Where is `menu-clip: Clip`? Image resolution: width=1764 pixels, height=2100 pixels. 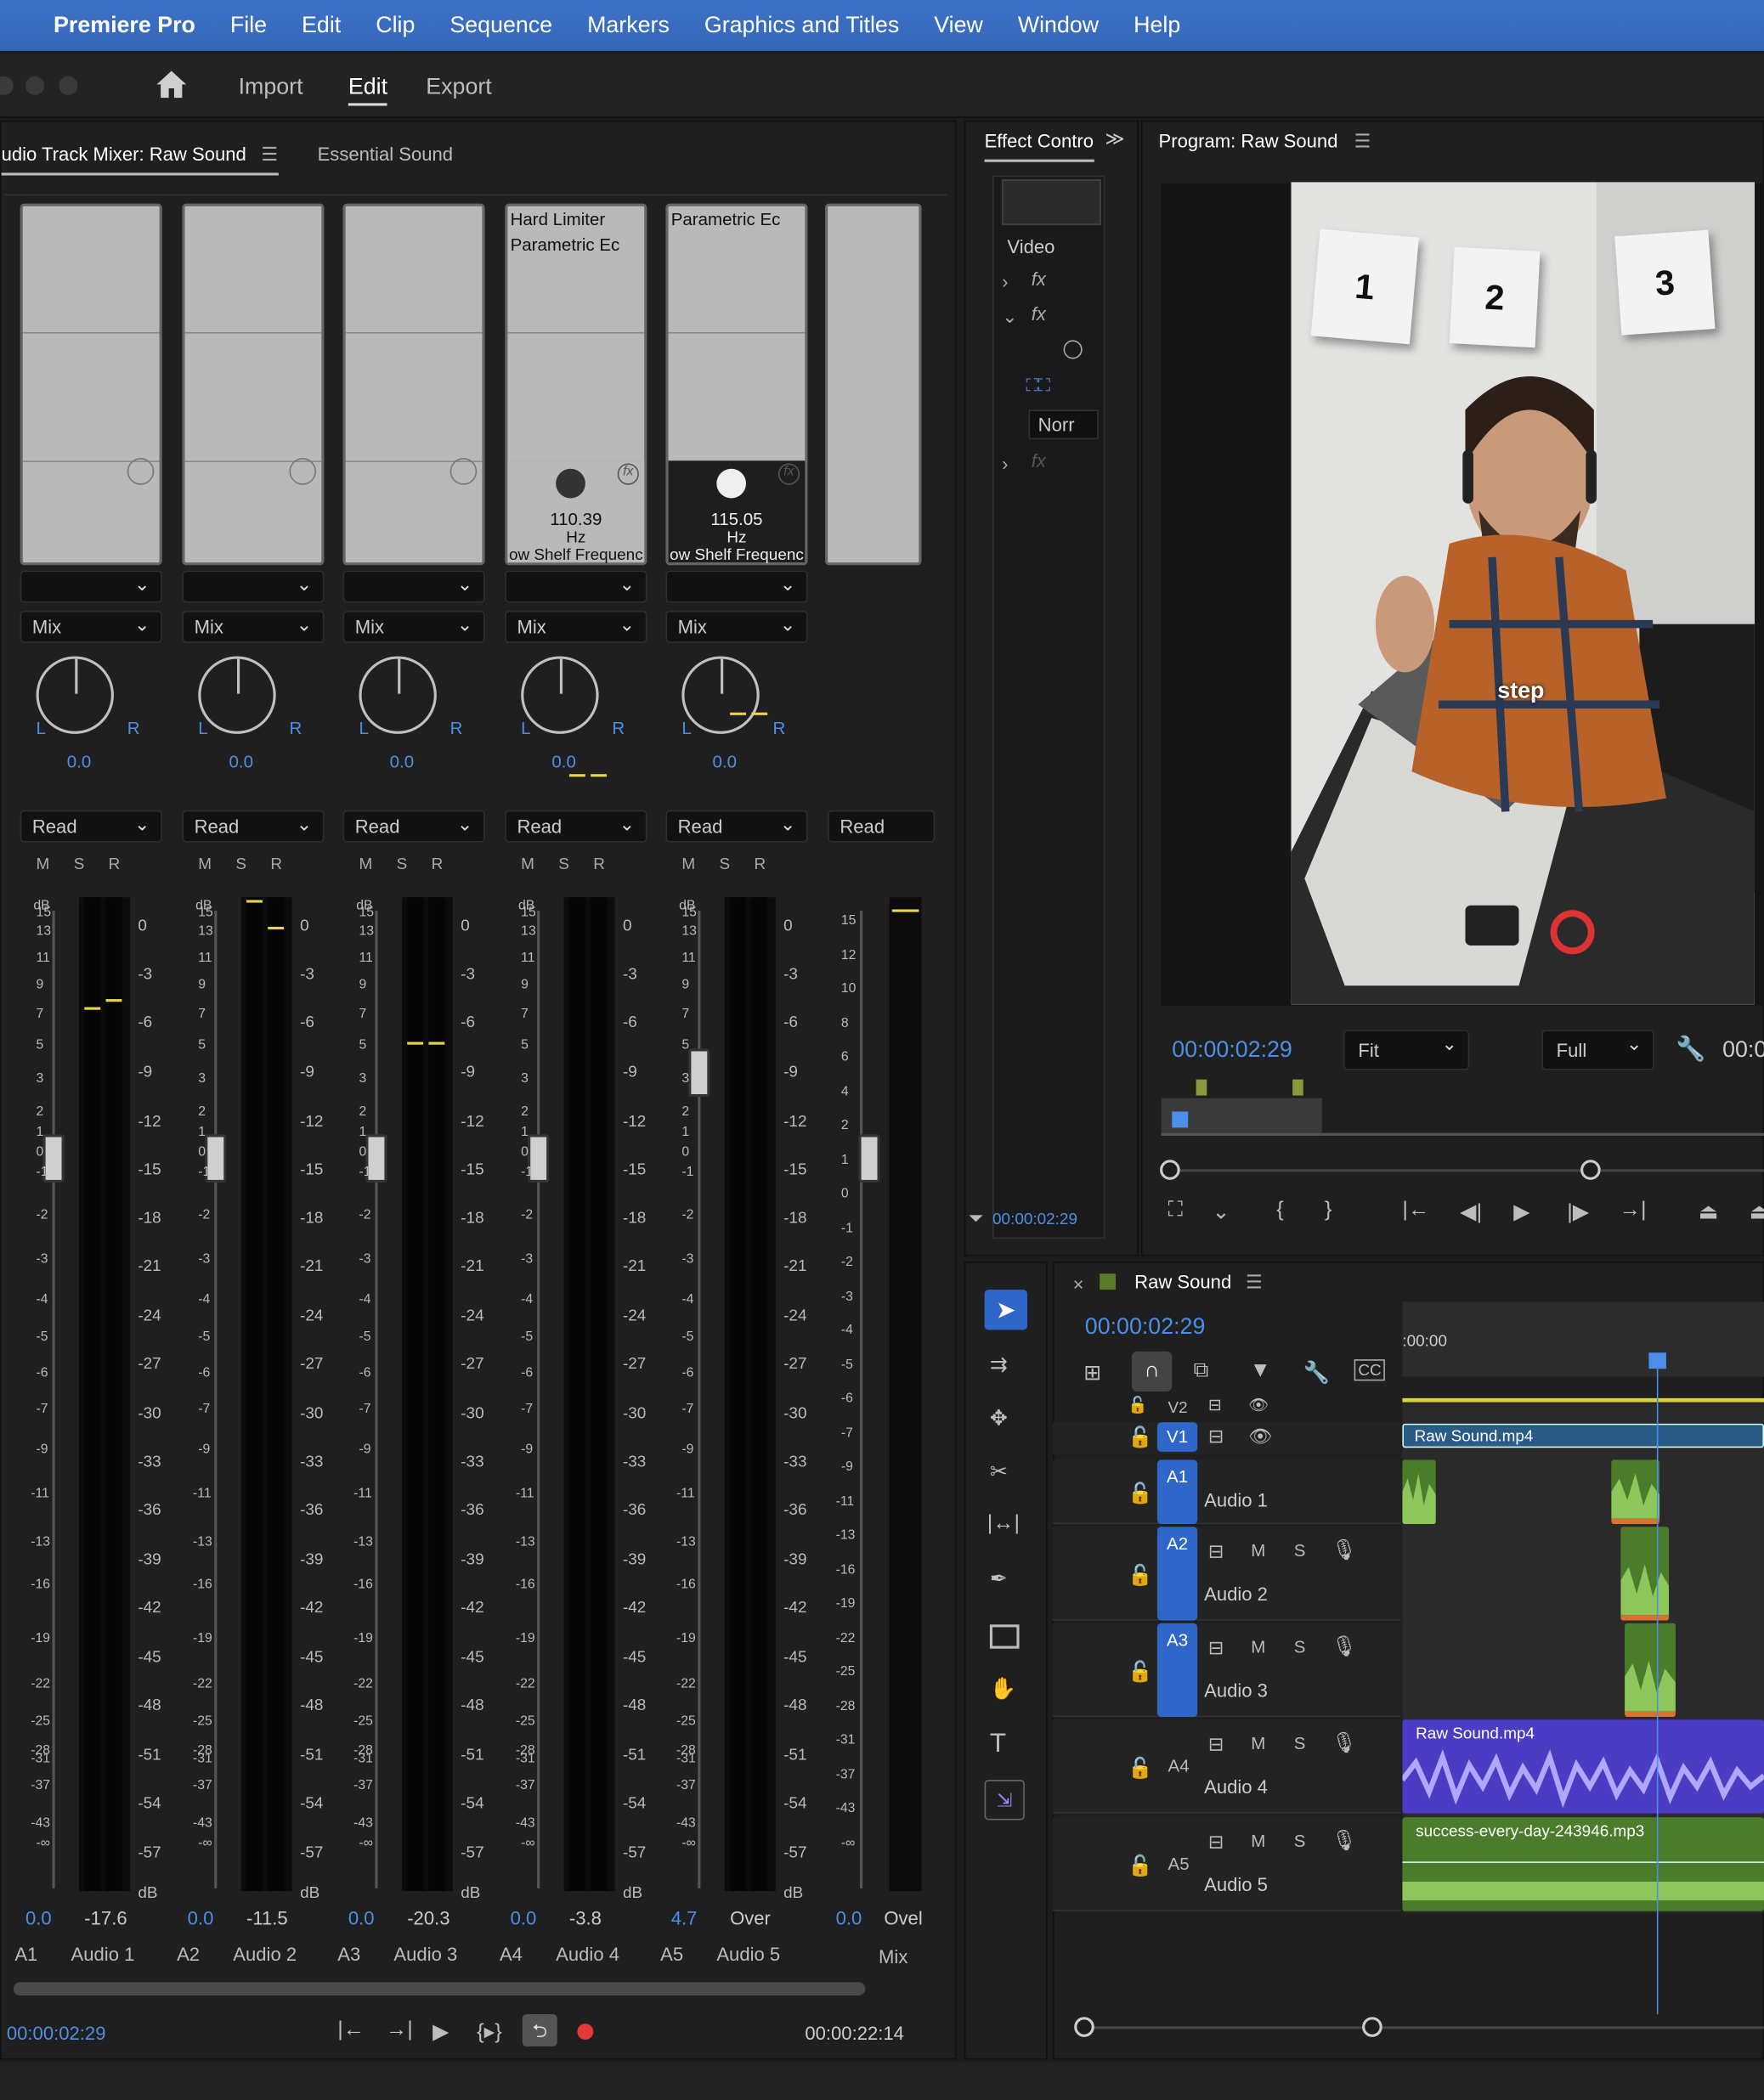 menu-clip: Clip is located at coordinates (395, 25).